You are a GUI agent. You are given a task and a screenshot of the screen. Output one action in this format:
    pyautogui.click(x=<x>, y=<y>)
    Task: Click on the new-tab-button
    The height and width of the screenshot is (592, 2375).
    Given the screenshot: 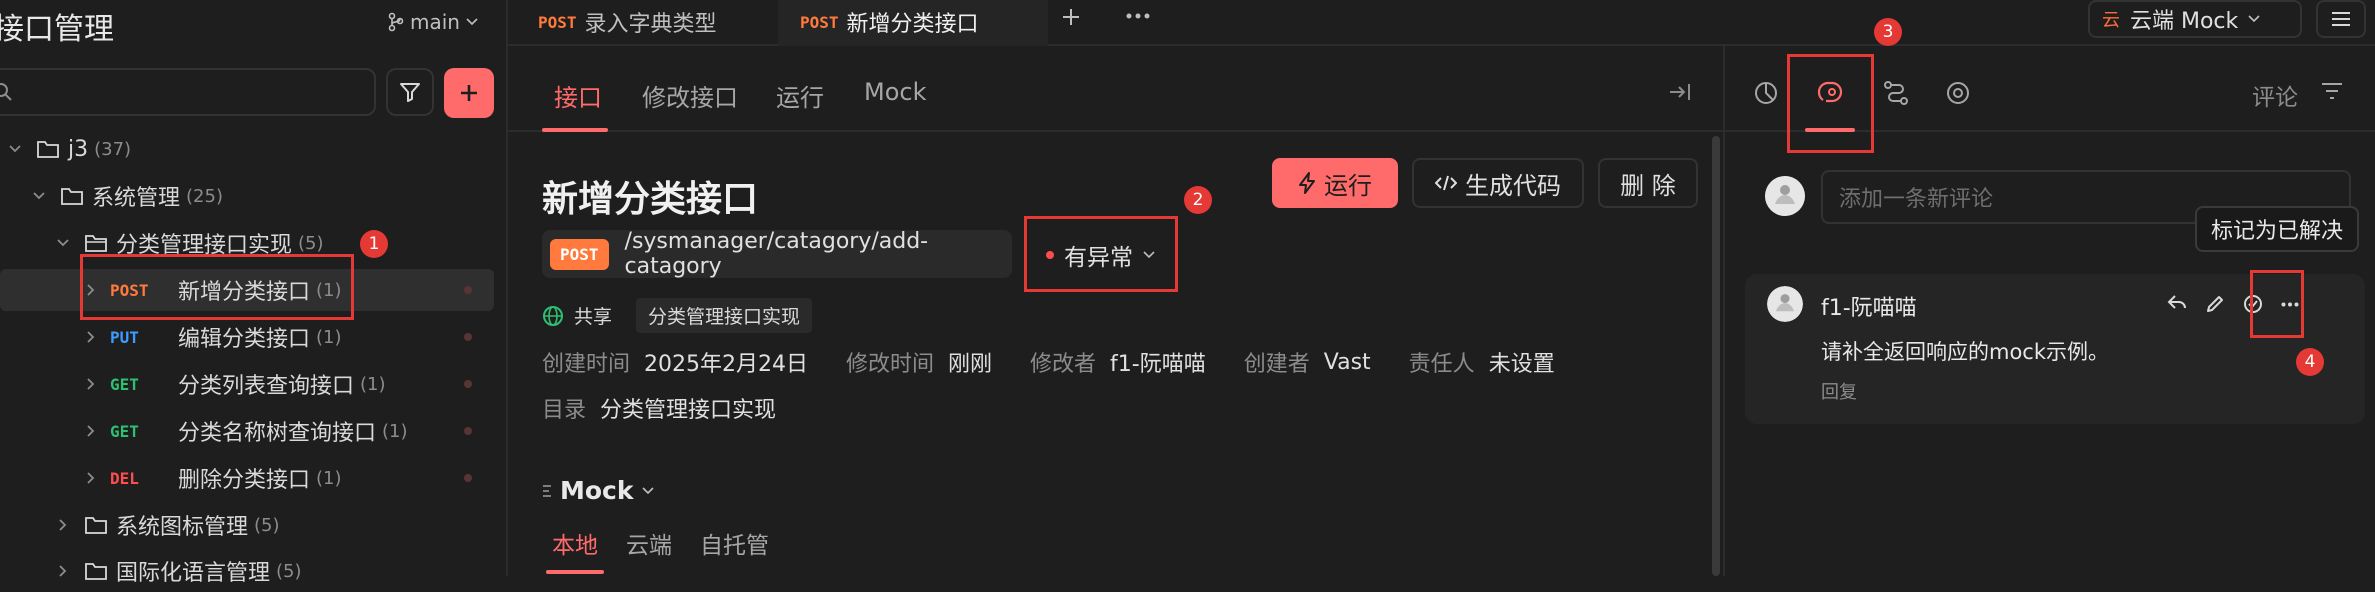 What is the action you would take?
    pyautogui.click(x=1071, y=17)
    